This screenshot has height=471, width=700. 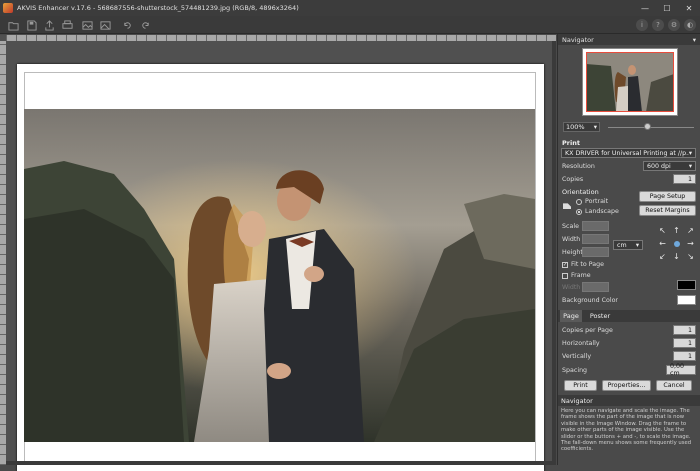 What do you see at coordinates (595, 287) in the screenshot?
I see `frame-width-field` at bounding box center [595, 287].